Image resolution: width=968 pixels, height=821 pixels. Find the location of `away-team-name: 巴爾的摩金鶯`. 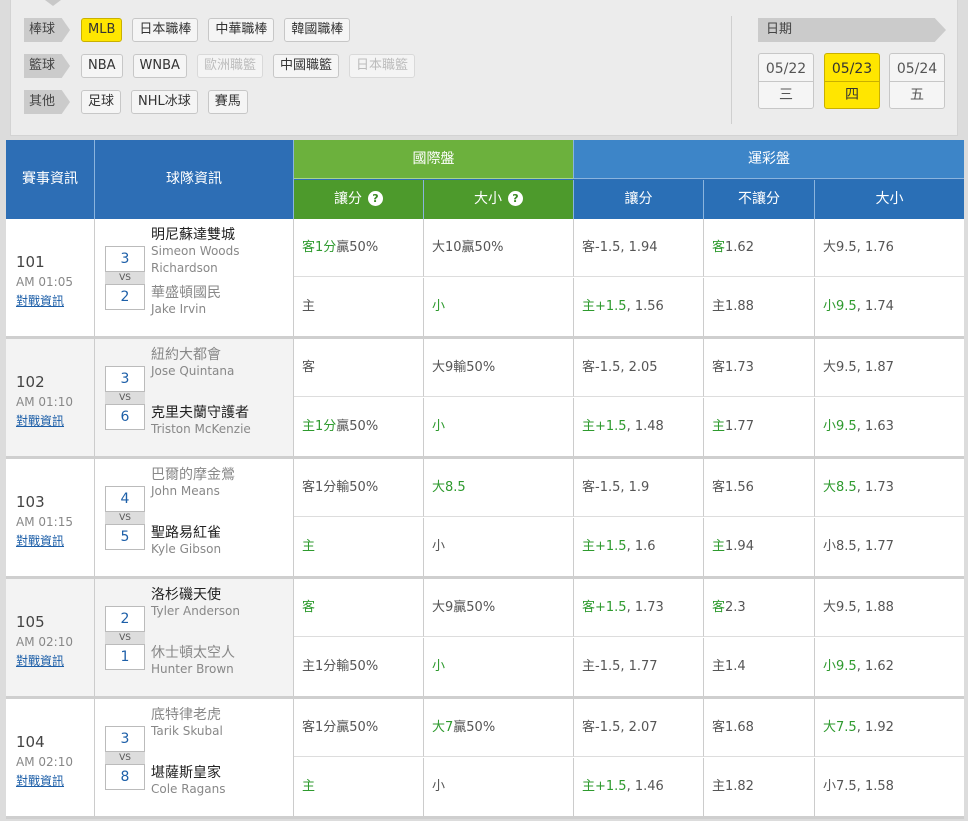

away-team-name: 巴爾的摩金鶯 is located at coordinates (193, 475).